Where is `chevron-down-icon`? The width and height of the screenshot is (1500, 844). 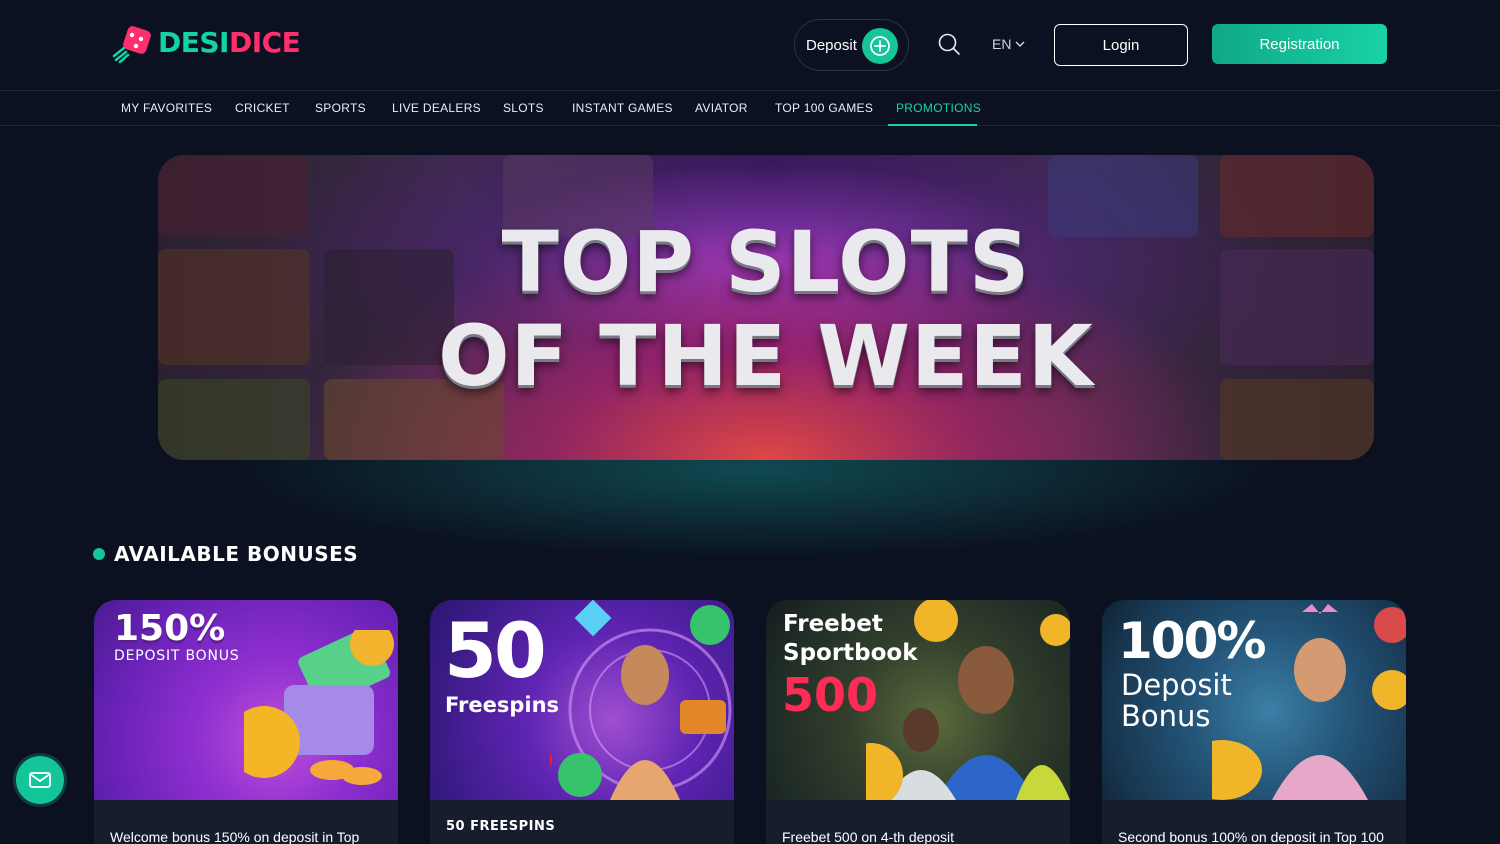 chevron-down-icon is located at coordinates (1020, 44).